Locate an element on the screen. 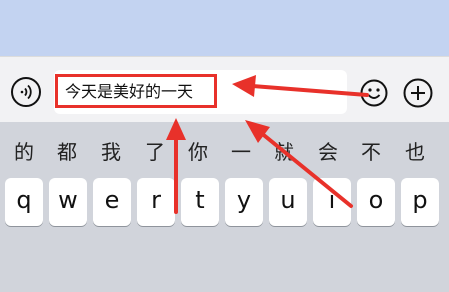  candidate-bar: 的 都 我 了 你 一 就 会 不 也 is located at coordinates (224, 152).